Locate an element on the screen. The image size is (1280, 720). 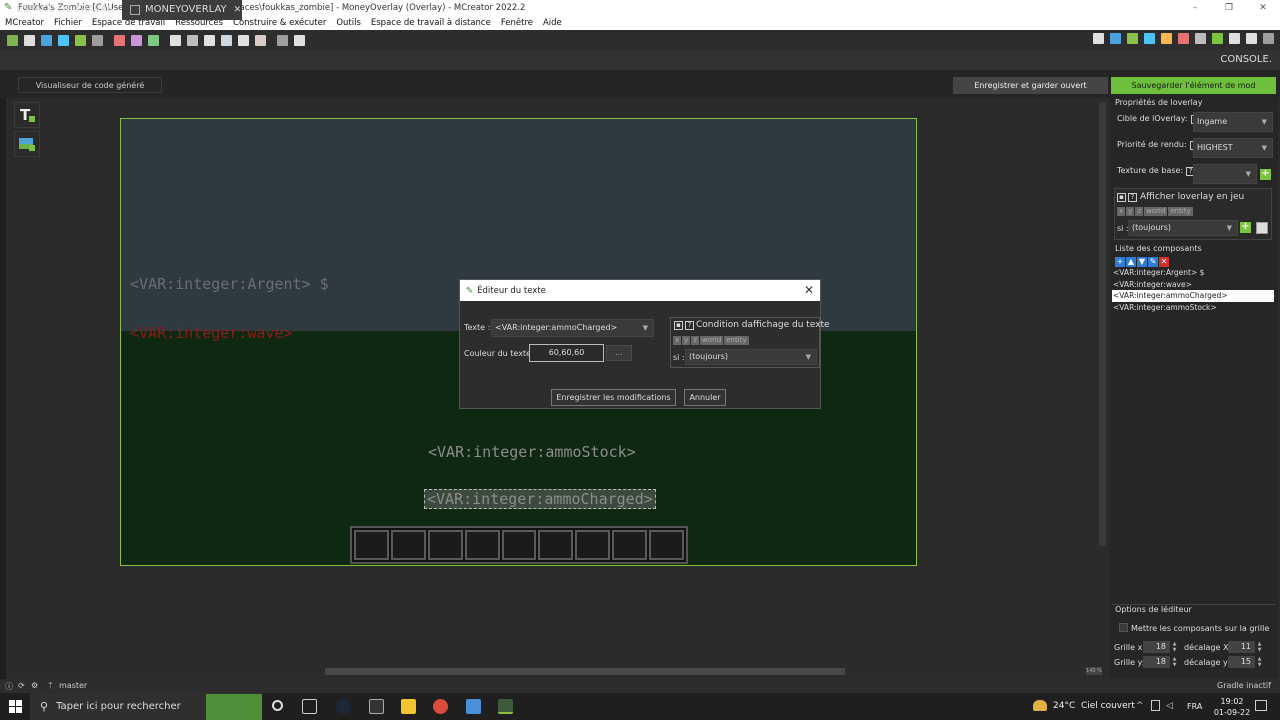
base-texture-select: ▼ is located at coordinates (1225, 174).